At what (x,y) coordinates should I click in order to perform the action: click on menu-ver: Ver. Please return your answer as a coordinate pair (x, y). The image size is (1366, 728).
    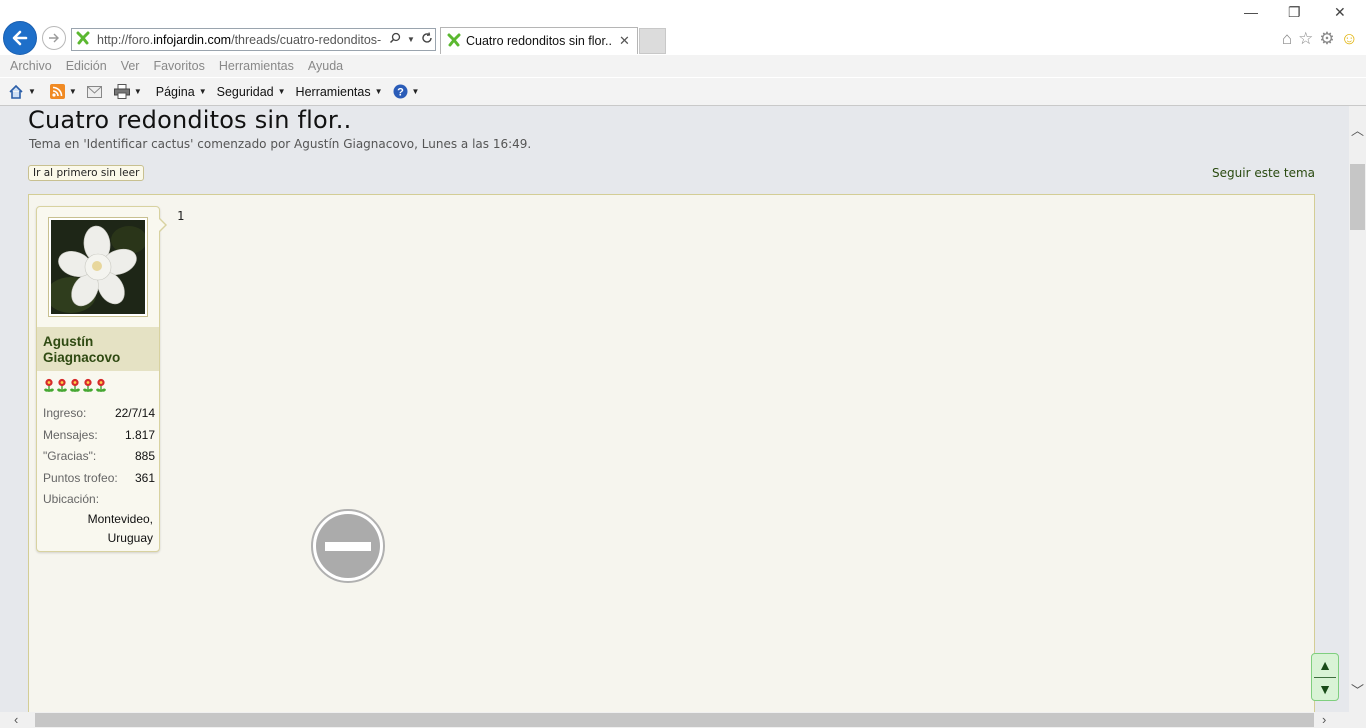
    Looking at the image, I should click on (130, 66).